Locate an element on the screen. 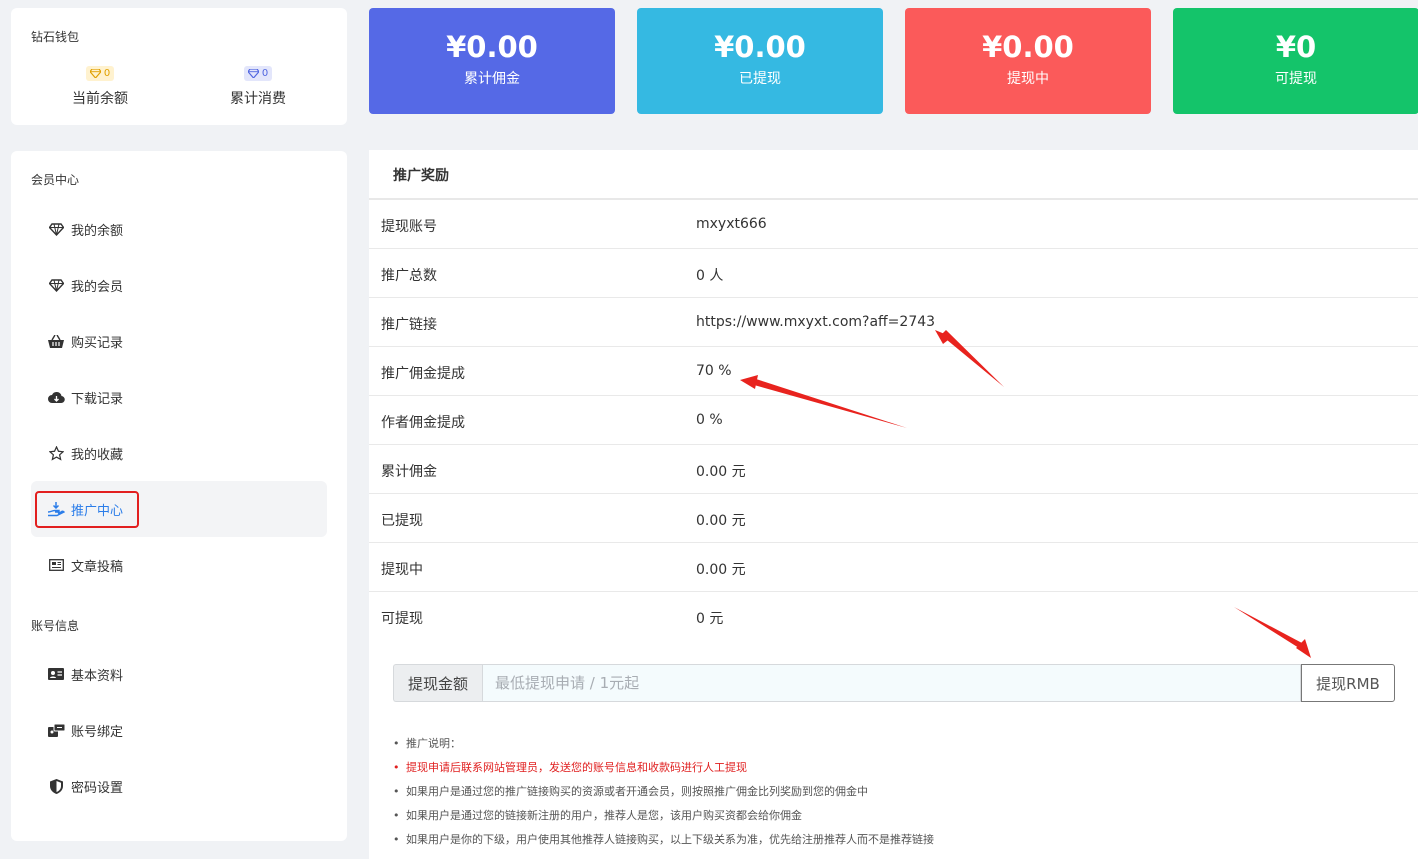  note-item: 提现申请后联系网站管理员，发送您的账号信息和收款码进行人工提现 is located at coordinates (663, 772).